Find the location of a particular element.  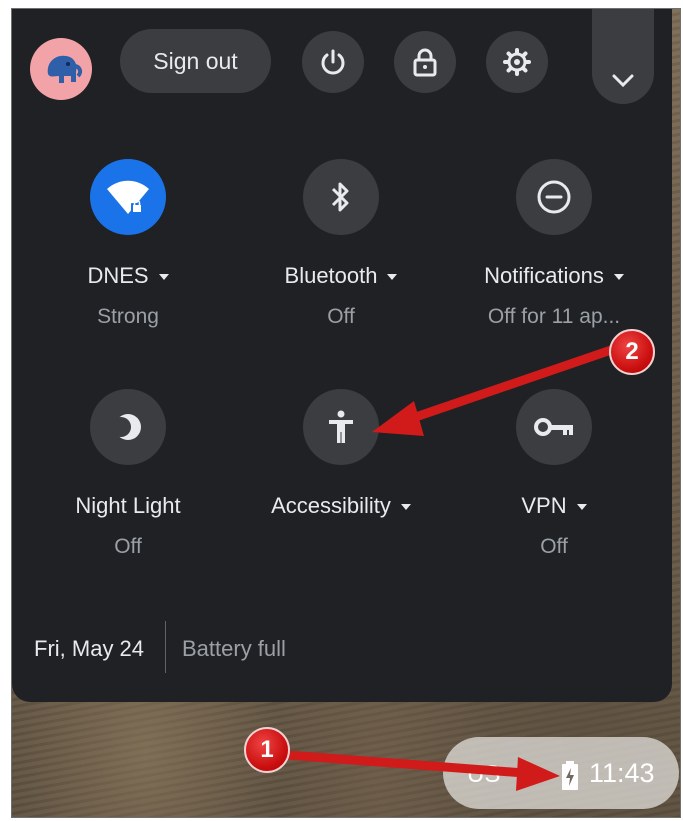

annotation-badge-1: 1 is located at coordinates (267, 750).